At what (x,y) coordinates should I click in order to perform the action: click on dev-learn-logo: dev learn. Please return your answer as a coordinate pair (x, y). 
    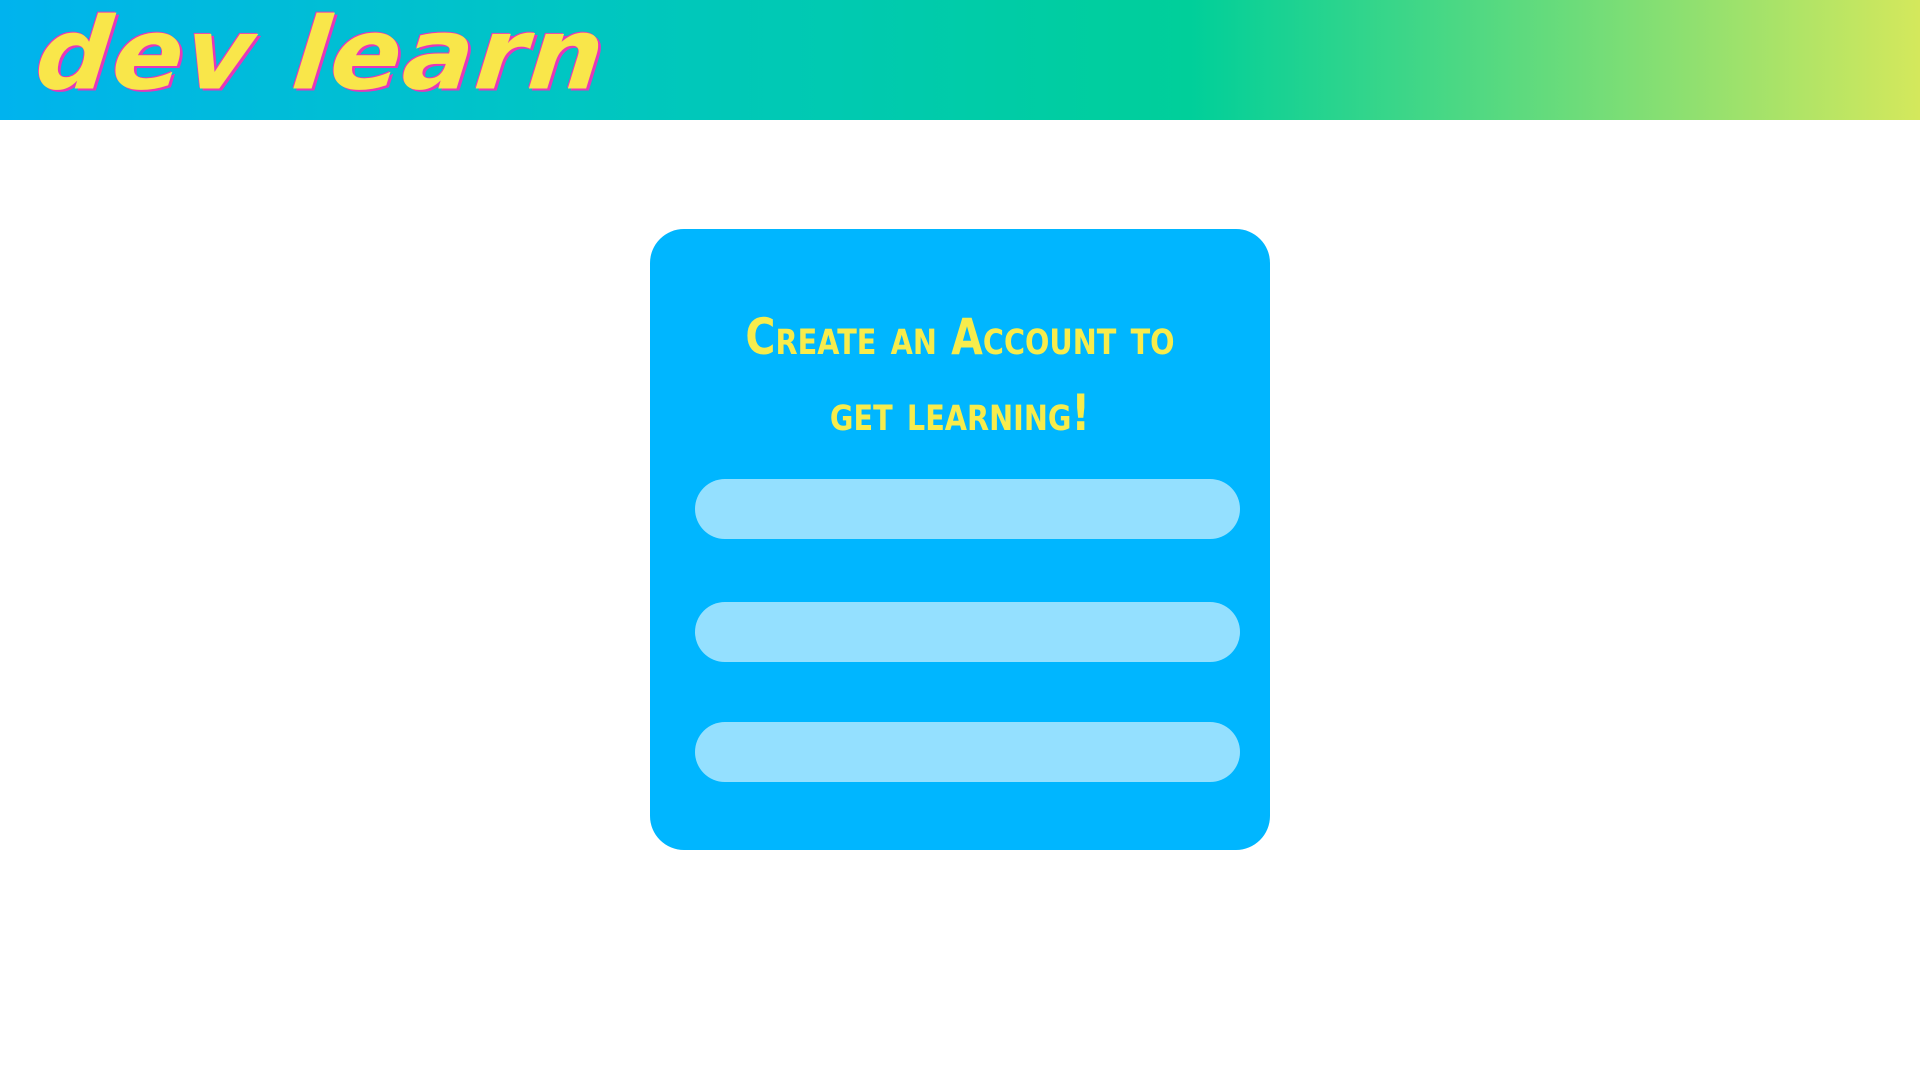
    Looking at the image, I should click on (321, 56).